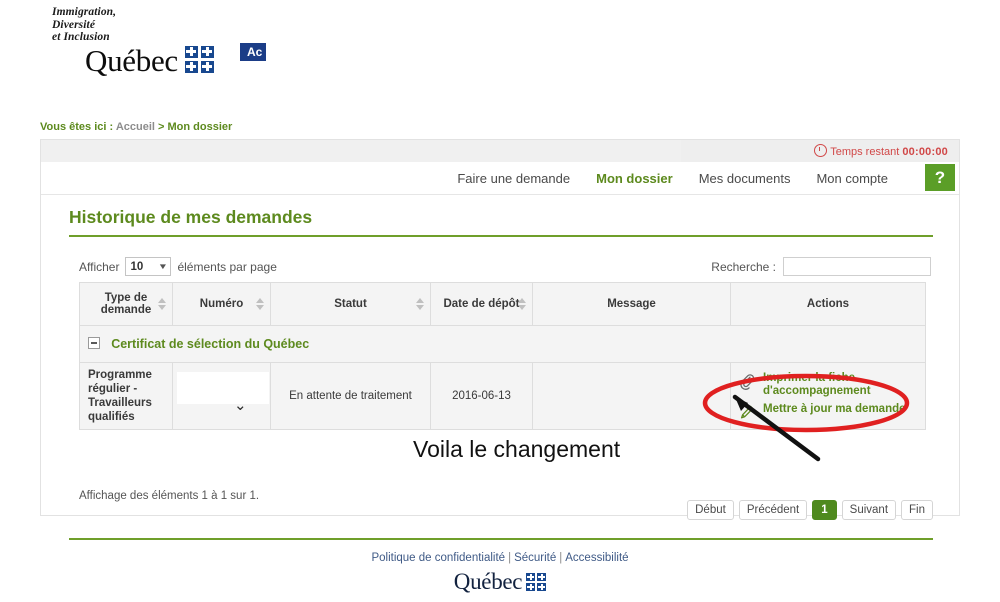 This screenshot has height=602, width=1000. I want to click on title-divider, so click(501, 236).